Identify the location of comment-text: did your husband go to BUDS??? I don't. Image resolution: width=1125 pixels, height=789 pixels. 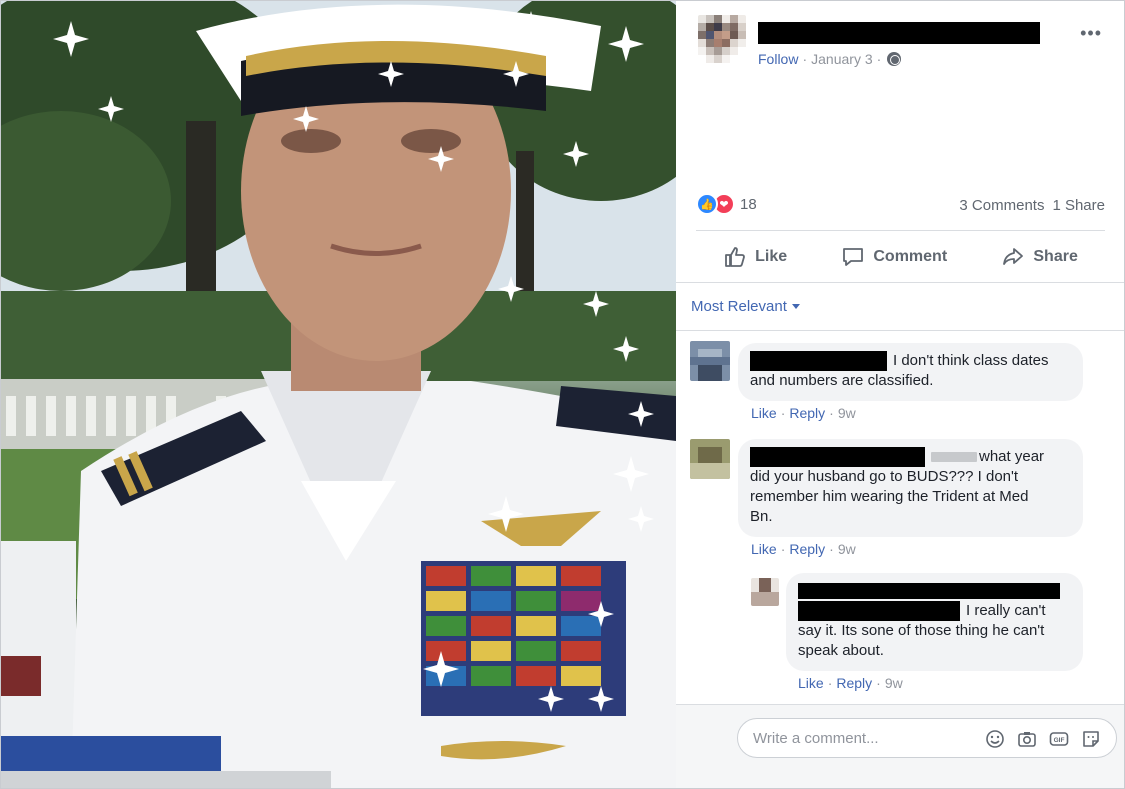
(884, 476).